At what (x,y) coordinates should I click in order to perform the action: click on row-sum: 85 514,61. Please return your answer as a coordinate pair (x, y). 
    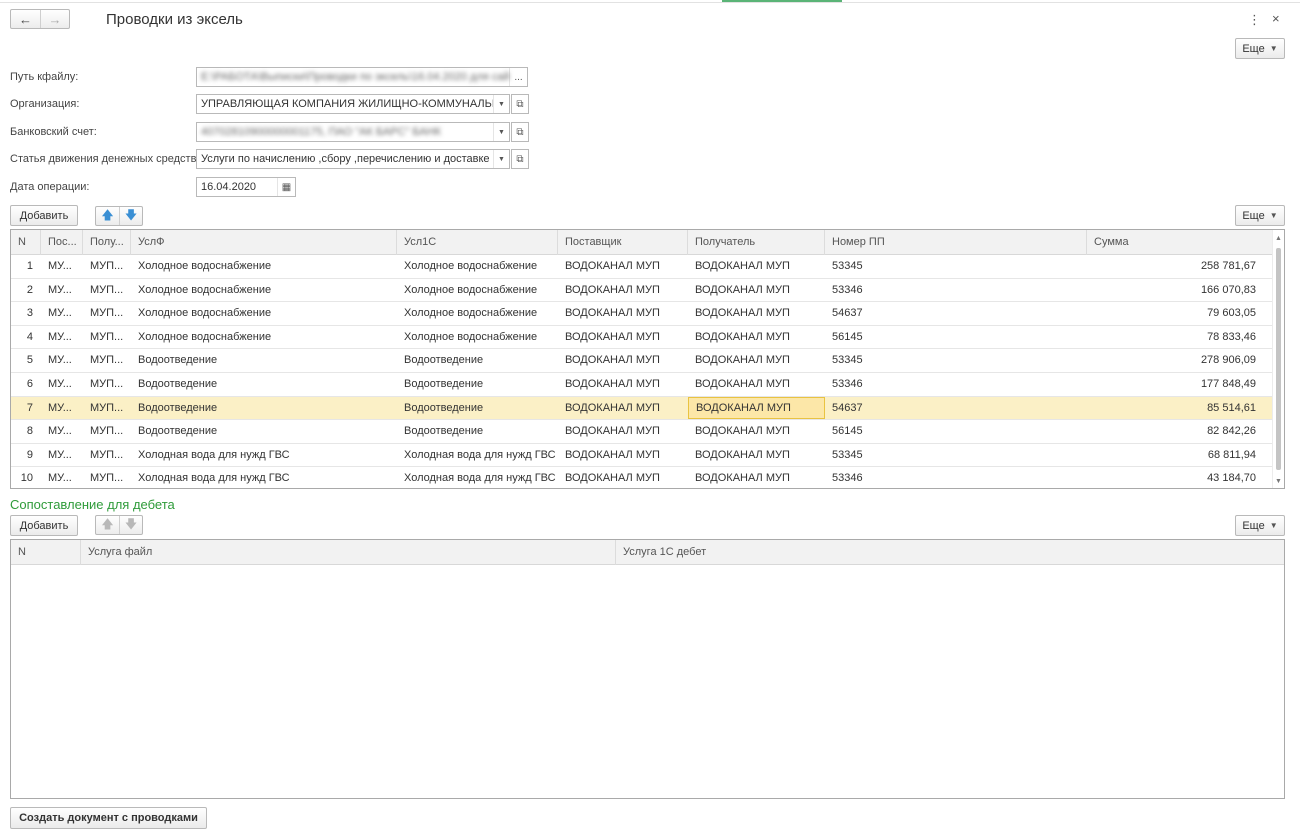
    Looking at the image, I should click on (1174, 408).